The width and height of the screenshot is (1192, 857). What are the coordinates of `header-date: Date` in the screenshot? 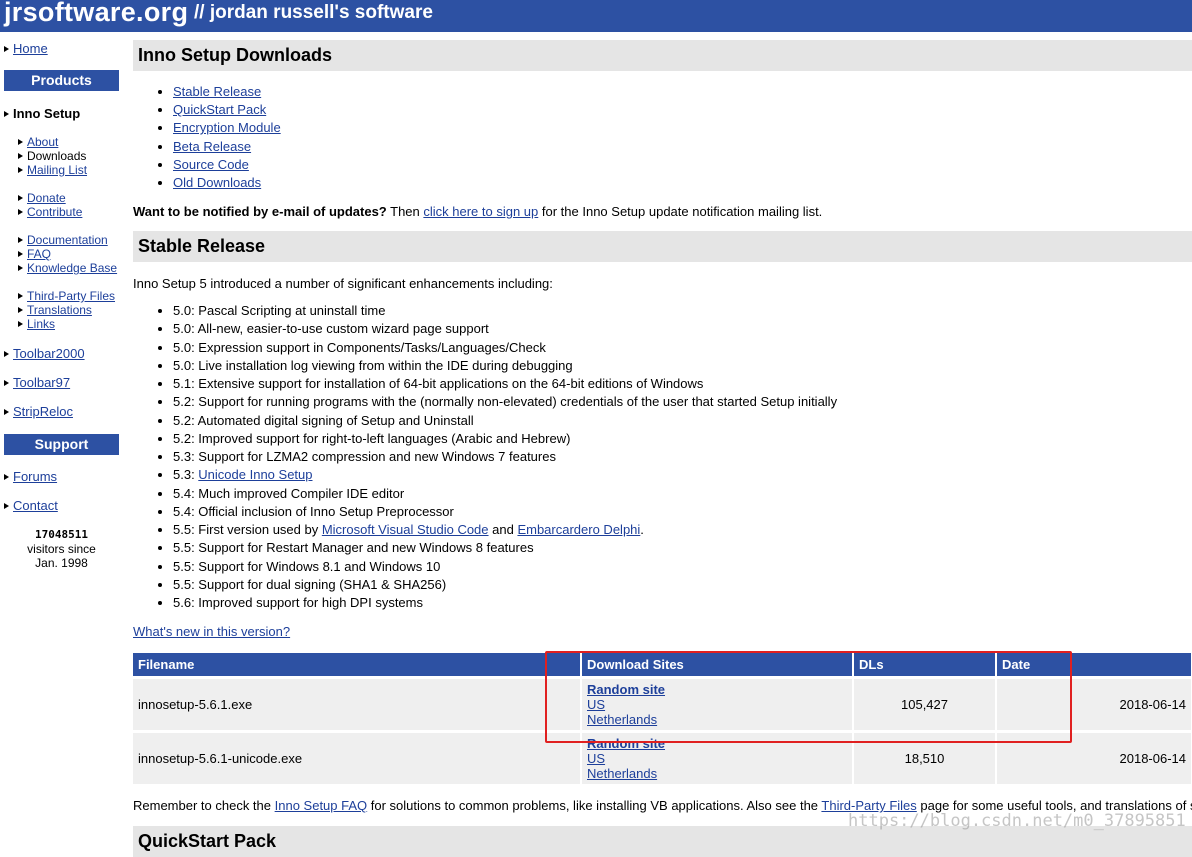 It's located at (1094, 665).